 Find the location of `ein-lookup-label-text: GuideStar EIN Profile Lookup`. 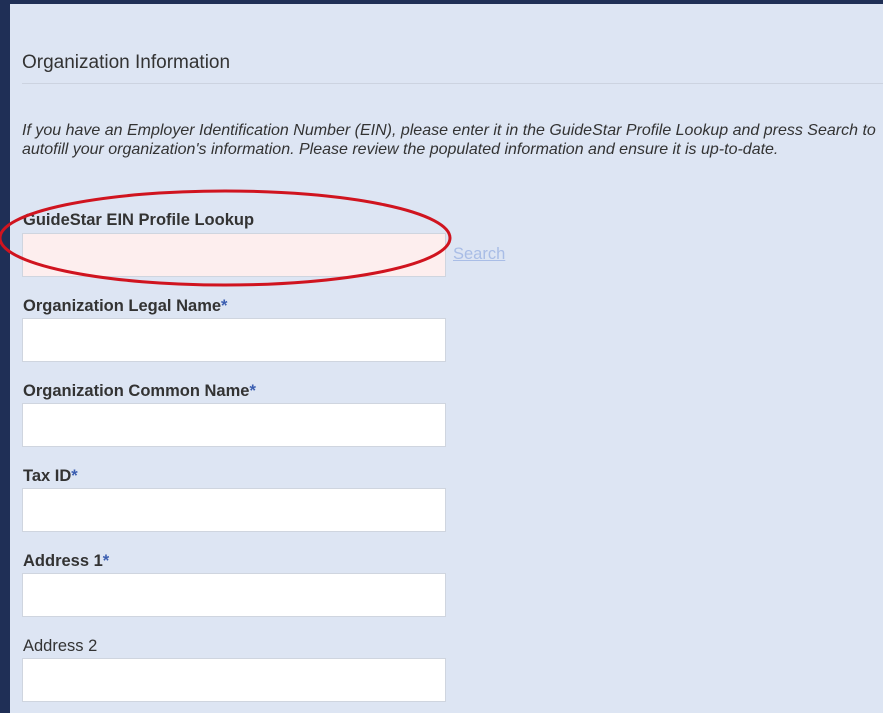

ein-lookup-label-text: GuideStar EIN Profile Lookup is located at coordinates (139, 220).